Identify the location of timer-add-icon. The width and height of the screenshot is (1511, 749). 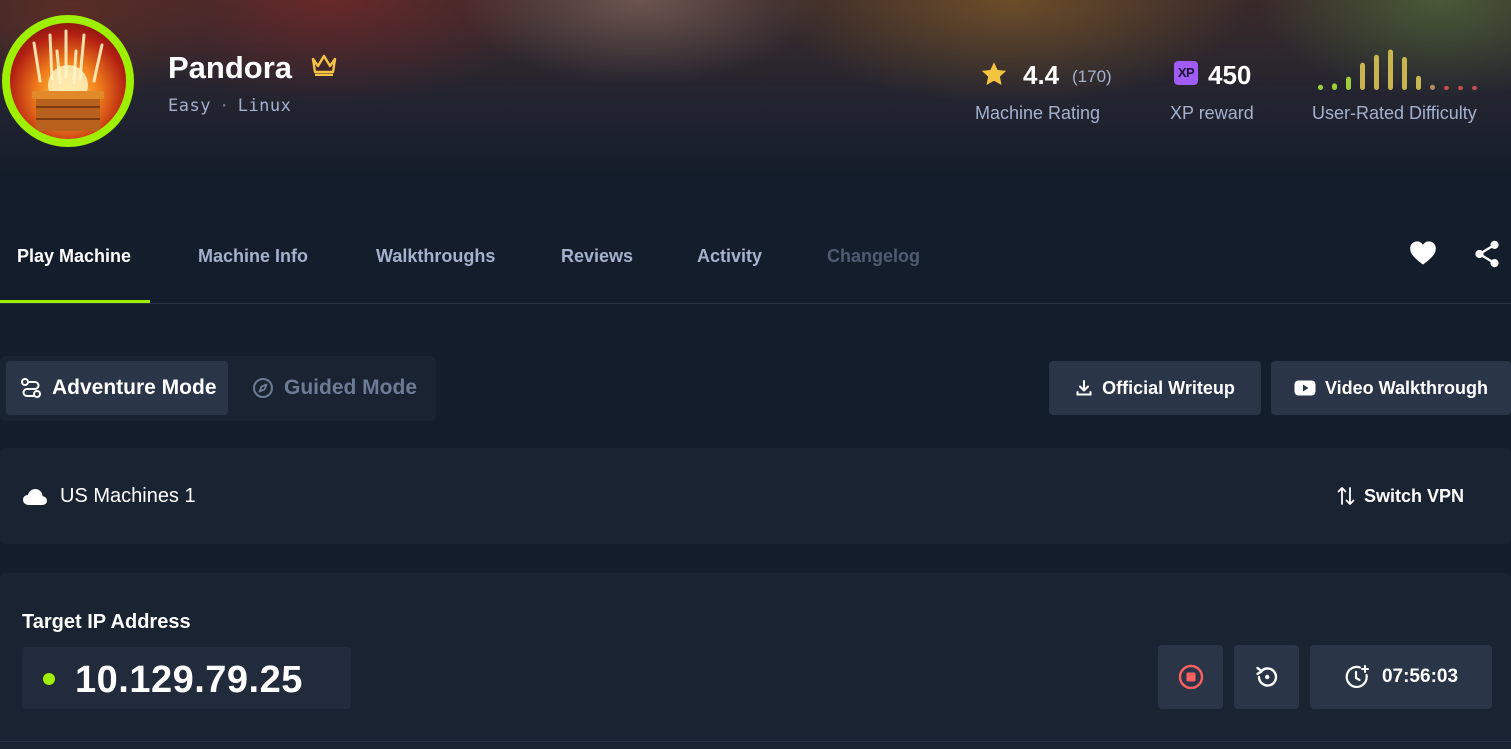
(1357, 677).